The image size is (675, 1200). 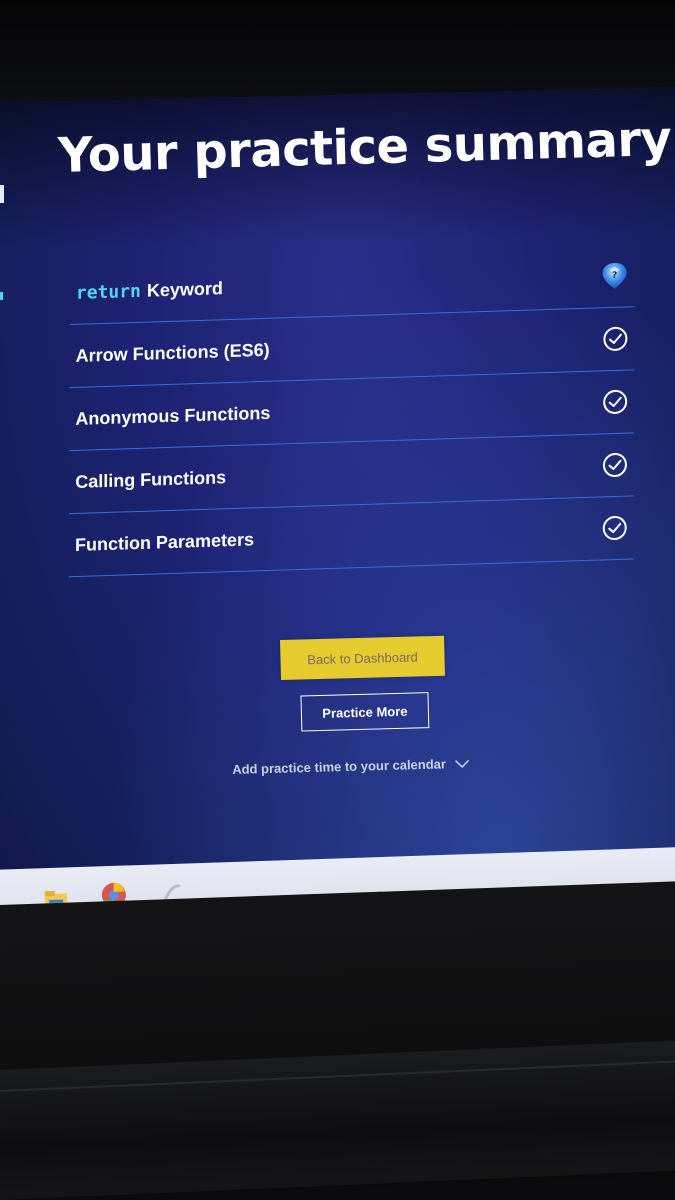 What do you see at coordinates (462, 763) in the screenshot?
I see `chevron-down-icon` at bounding box center [462, 763].